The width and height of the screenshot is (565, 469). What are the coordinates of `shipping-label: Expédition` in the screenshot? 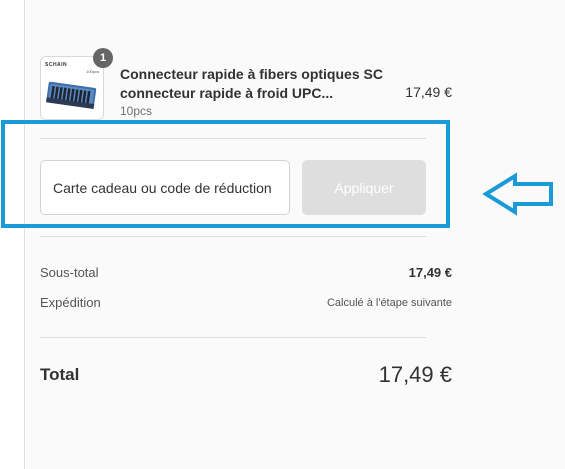 It's located at (70, 302).